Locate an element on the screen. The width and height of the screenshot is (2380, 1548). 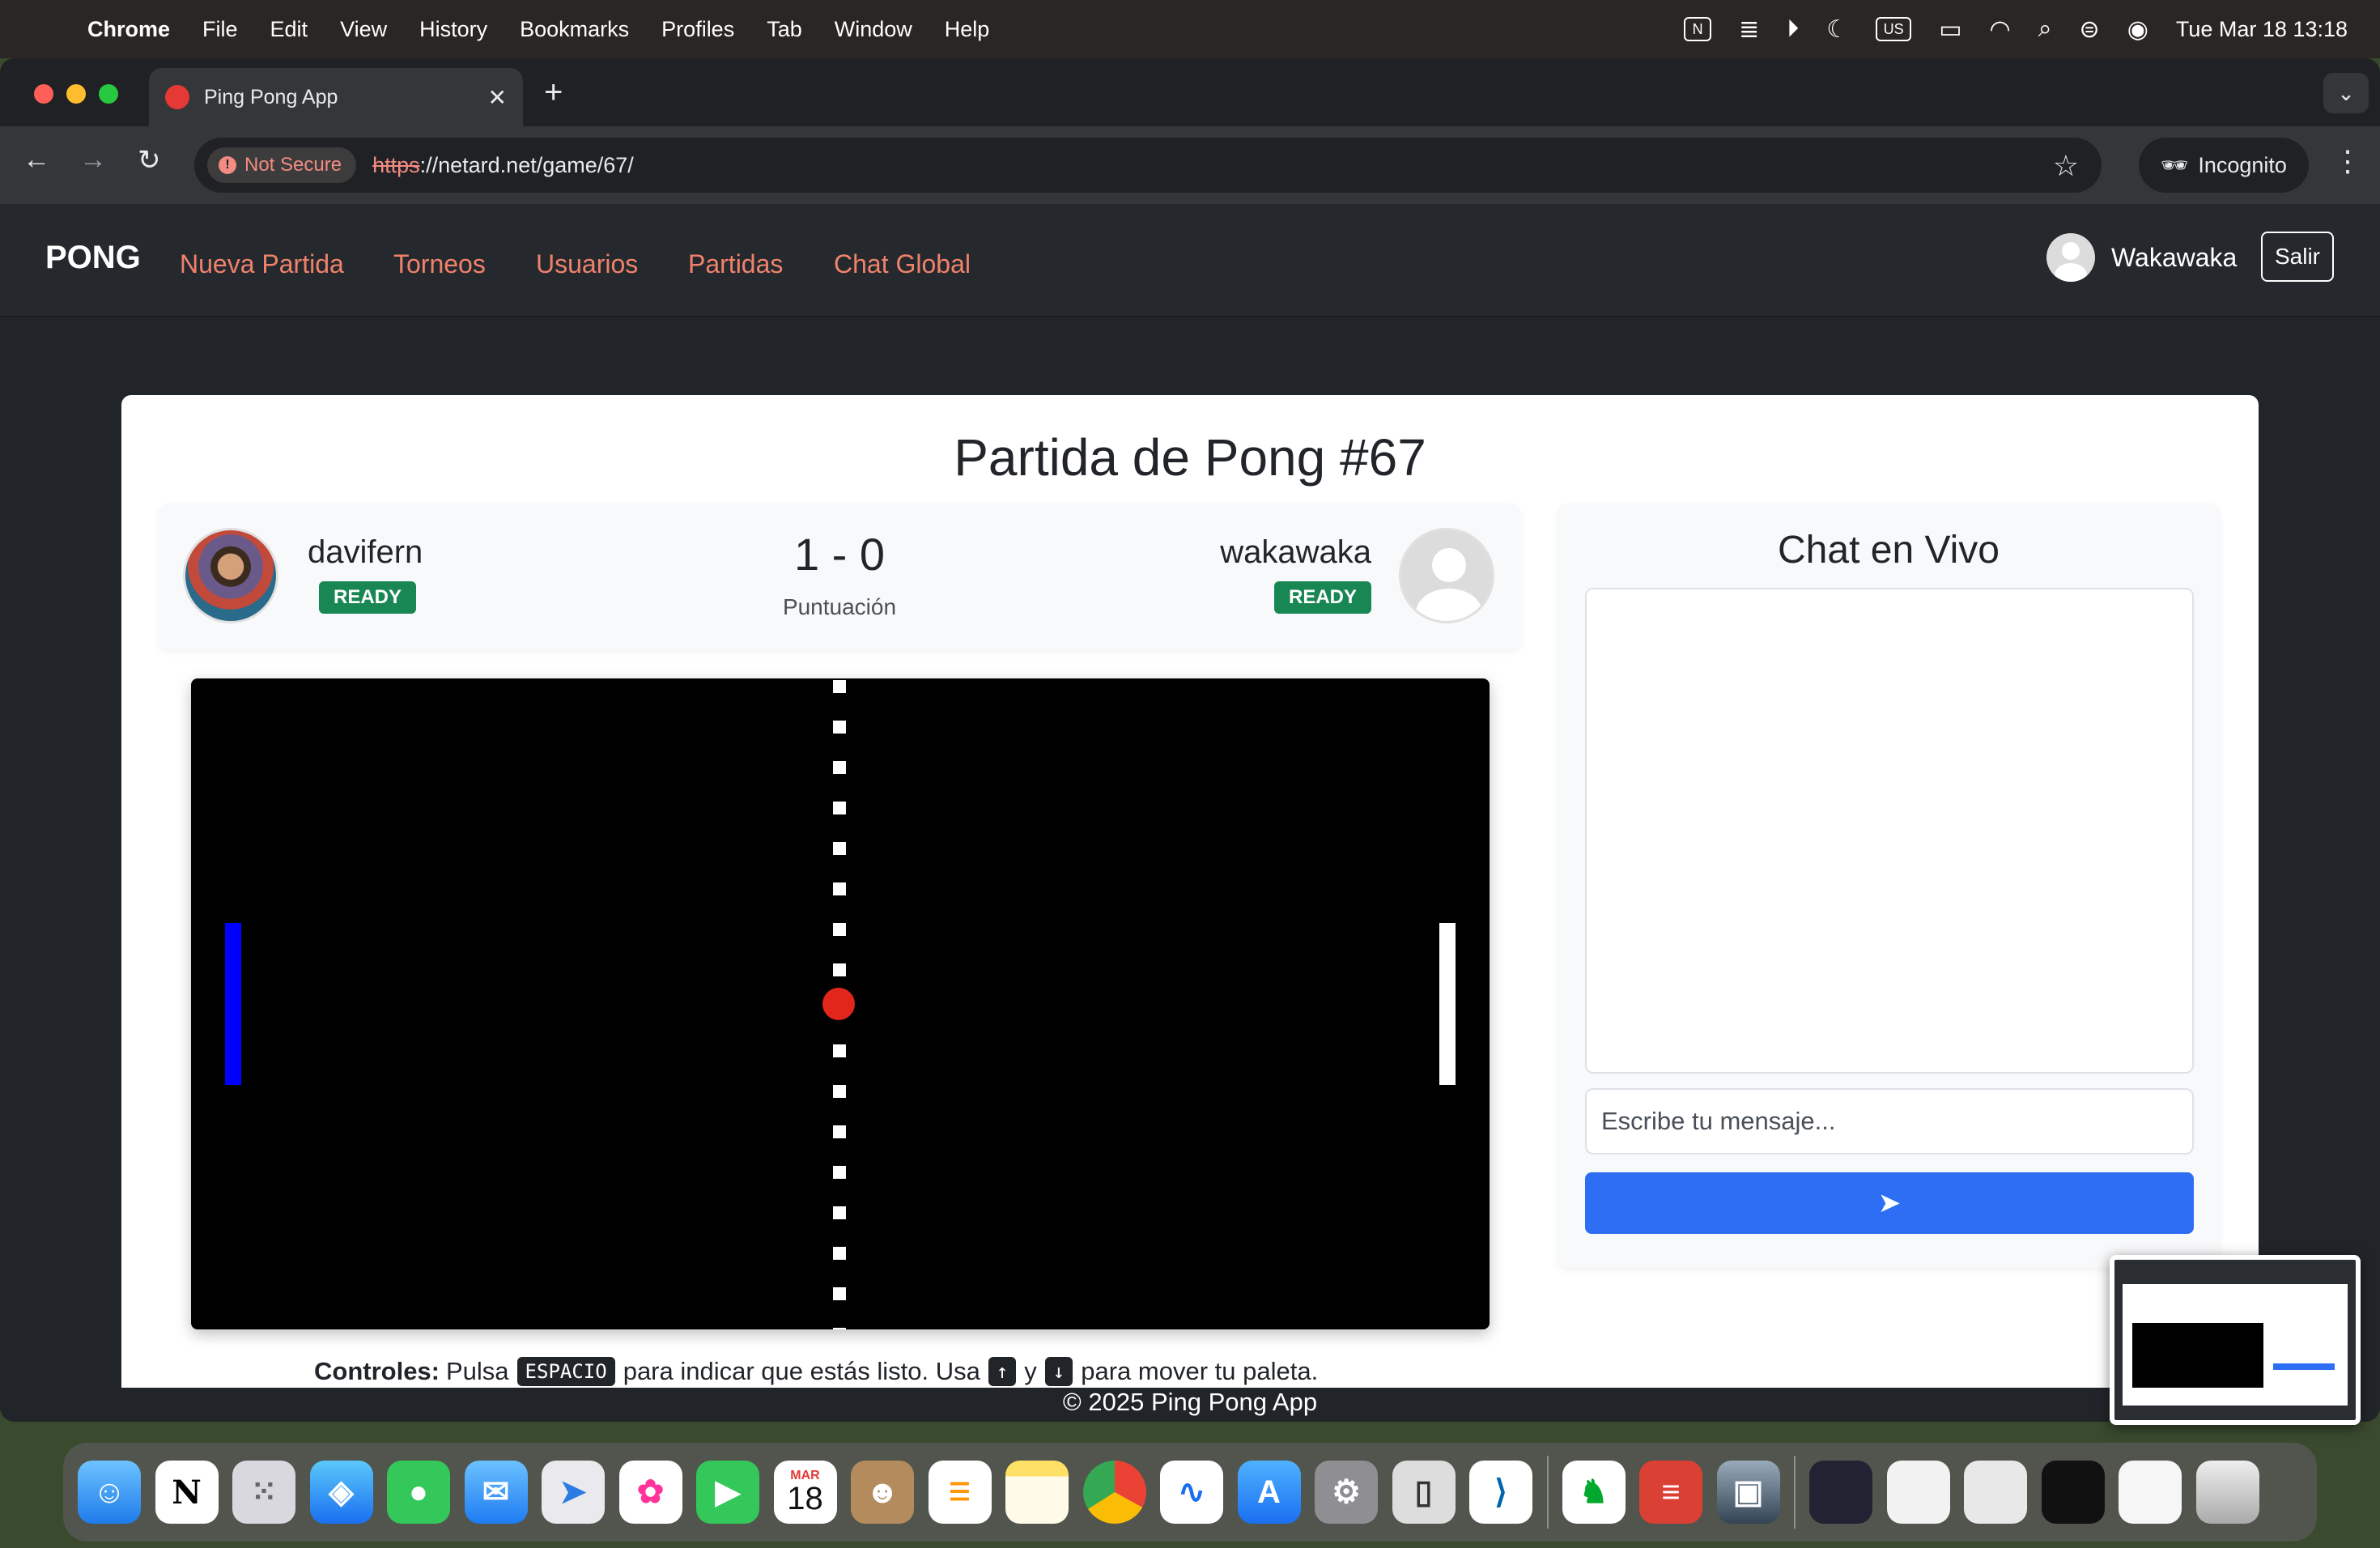
dock-separator is located at coordinates (1795, 1493).